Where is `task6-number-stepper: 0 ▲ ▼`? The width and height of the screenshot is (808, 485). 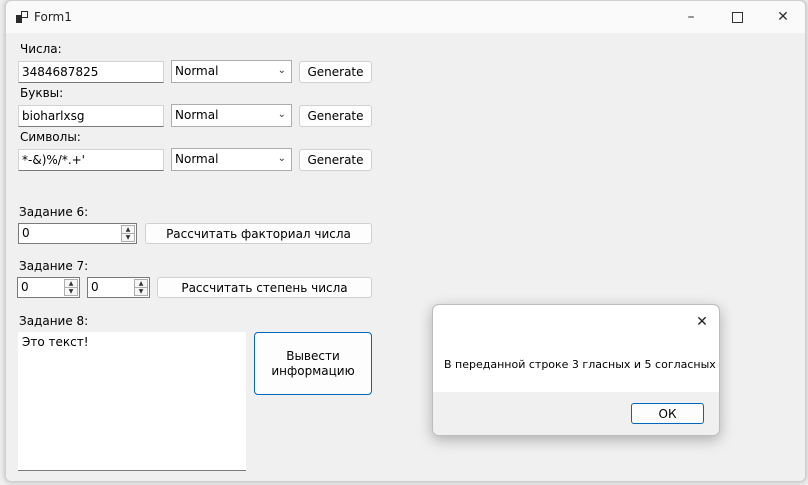 task6-number-stepper: 0 ▲ ▼ is located at coordinates (77, 233).